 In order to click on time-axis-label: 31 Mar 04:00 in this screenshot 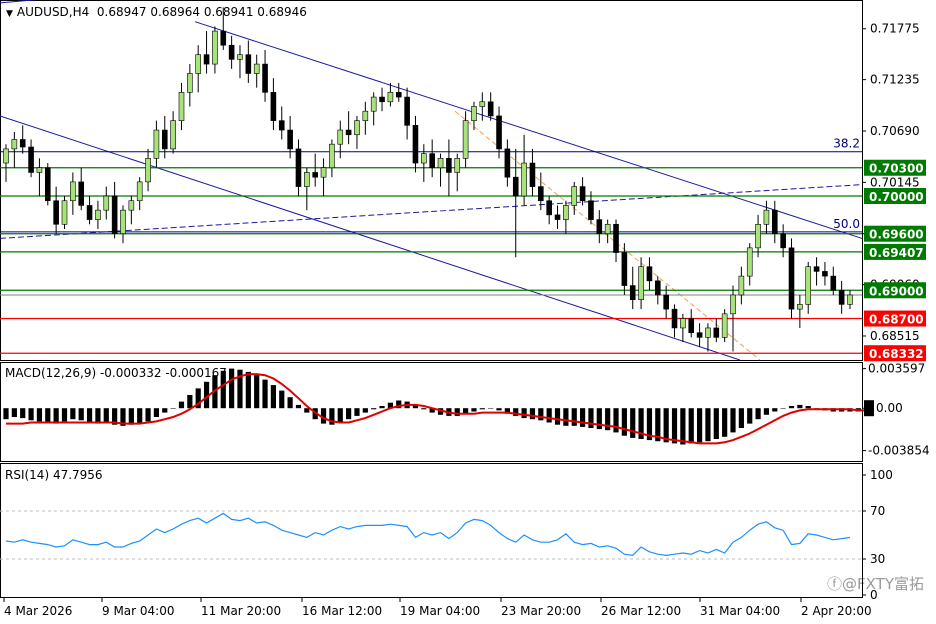, I will do `click(740, 611)`.